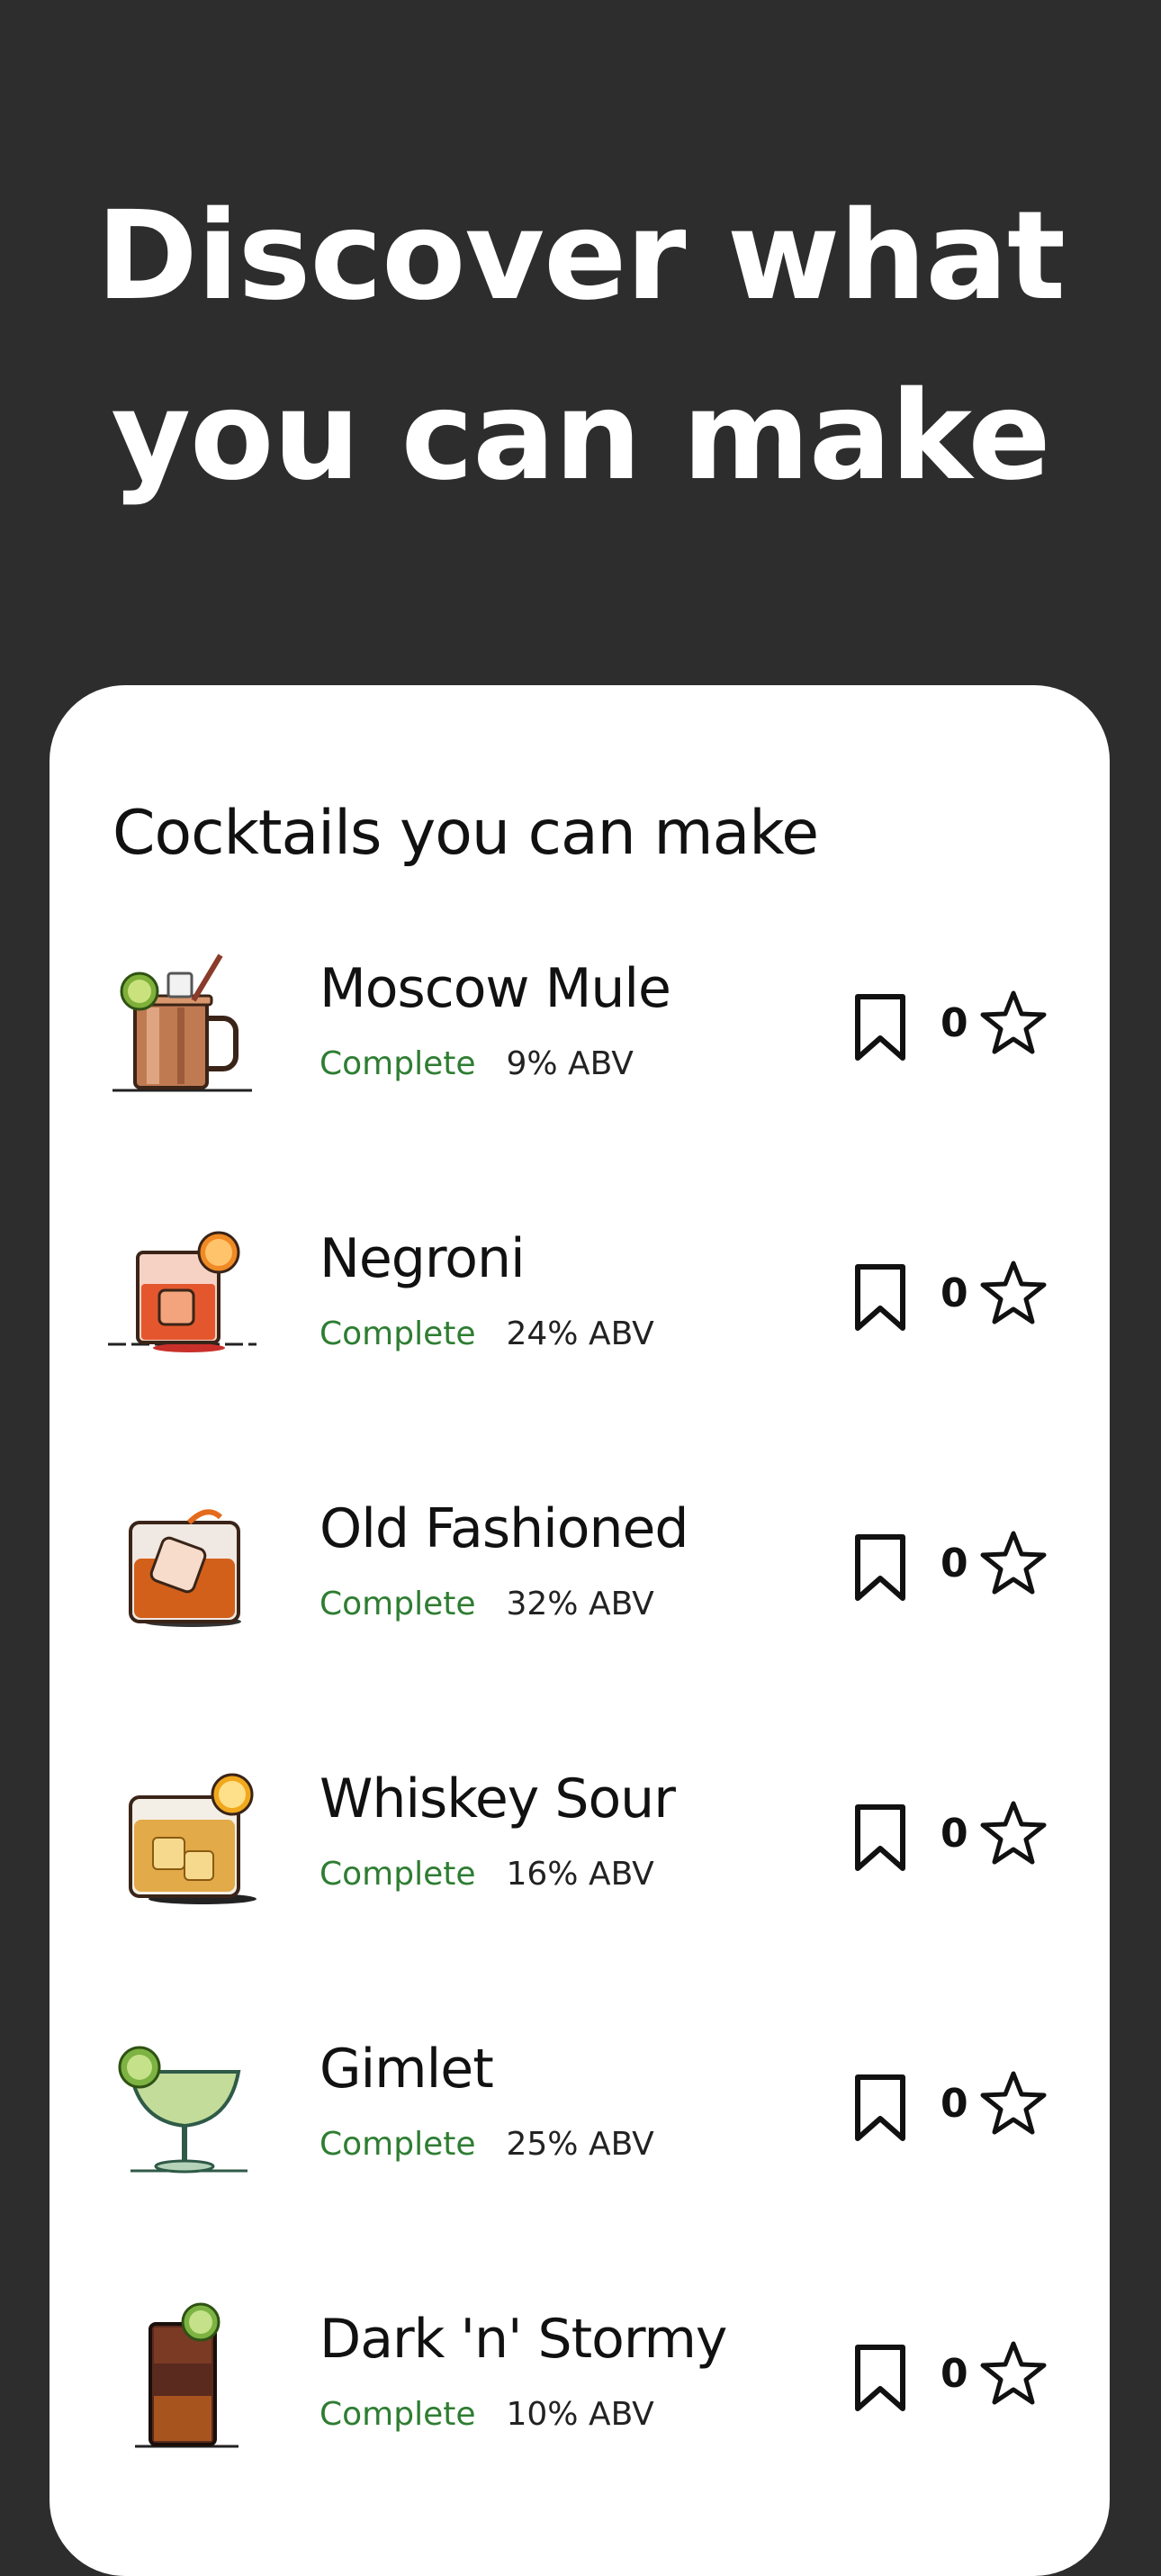 Image resolution: width=1161 pixels, height=2576 pixels. What do you see at coordinates (580, 1333) in the screenshot?
I see `abv-label: 24% ABV` at bounding box center [580, 1333].